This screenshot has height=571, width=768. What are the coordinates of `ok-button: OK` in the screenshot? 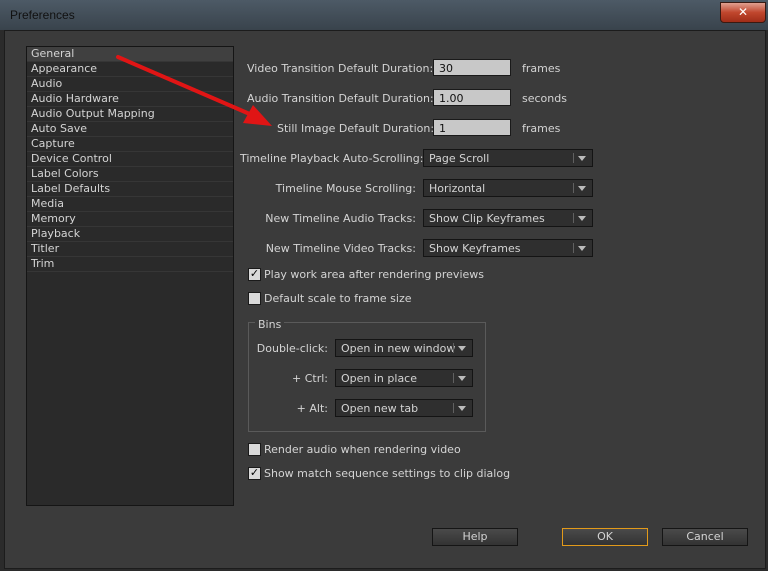 It's located at (605, 537).